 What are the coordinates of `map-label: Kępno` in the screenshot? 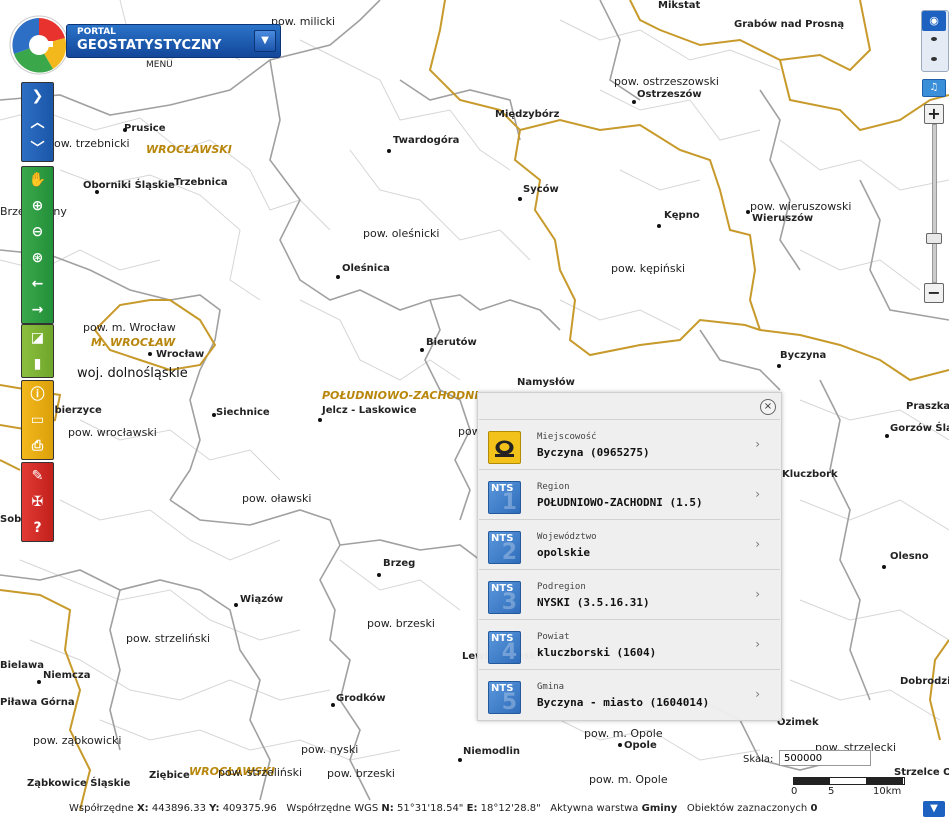 It's located at (682, 215).